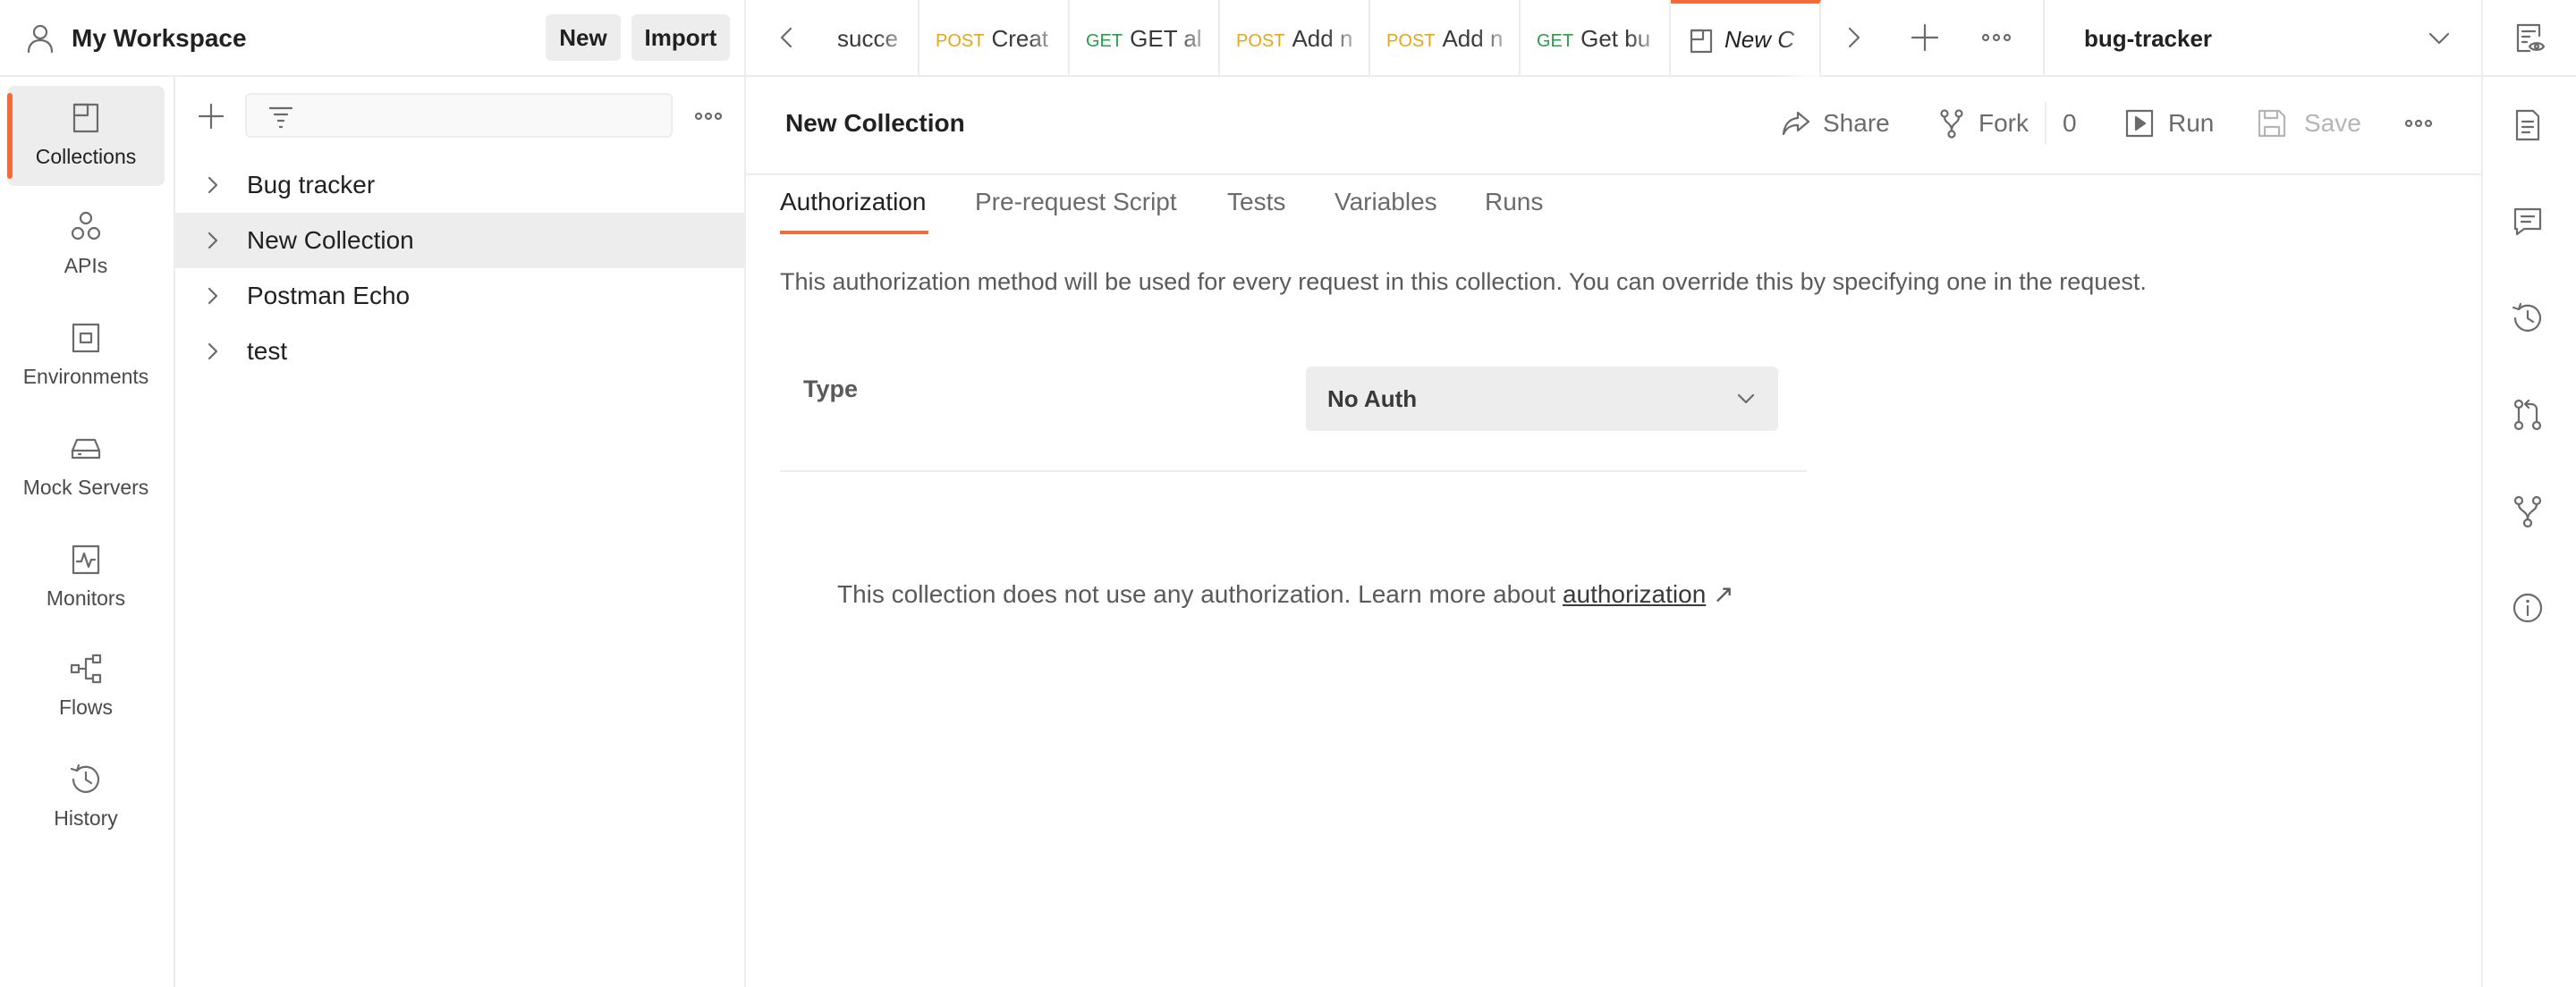  I want to click on nav-collections: Collections, so click(86, 136).